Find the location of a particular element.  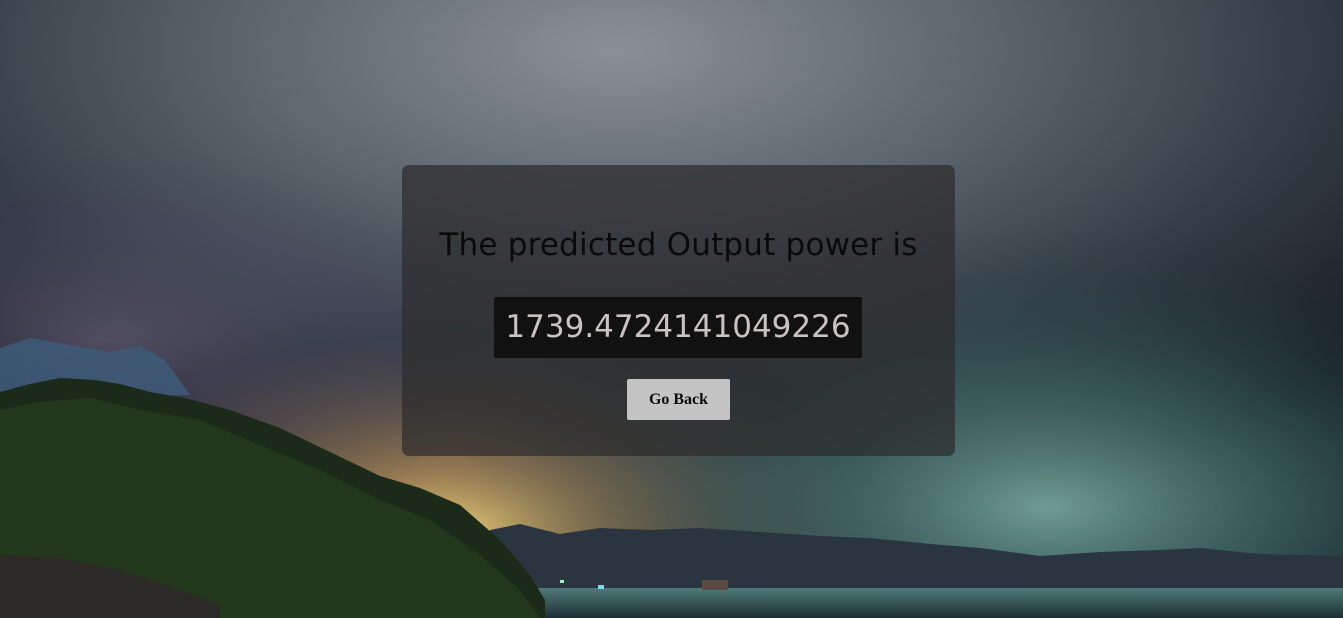

predicted-value-display: 1739.4724141049226 is located at coordinates (678, 327).